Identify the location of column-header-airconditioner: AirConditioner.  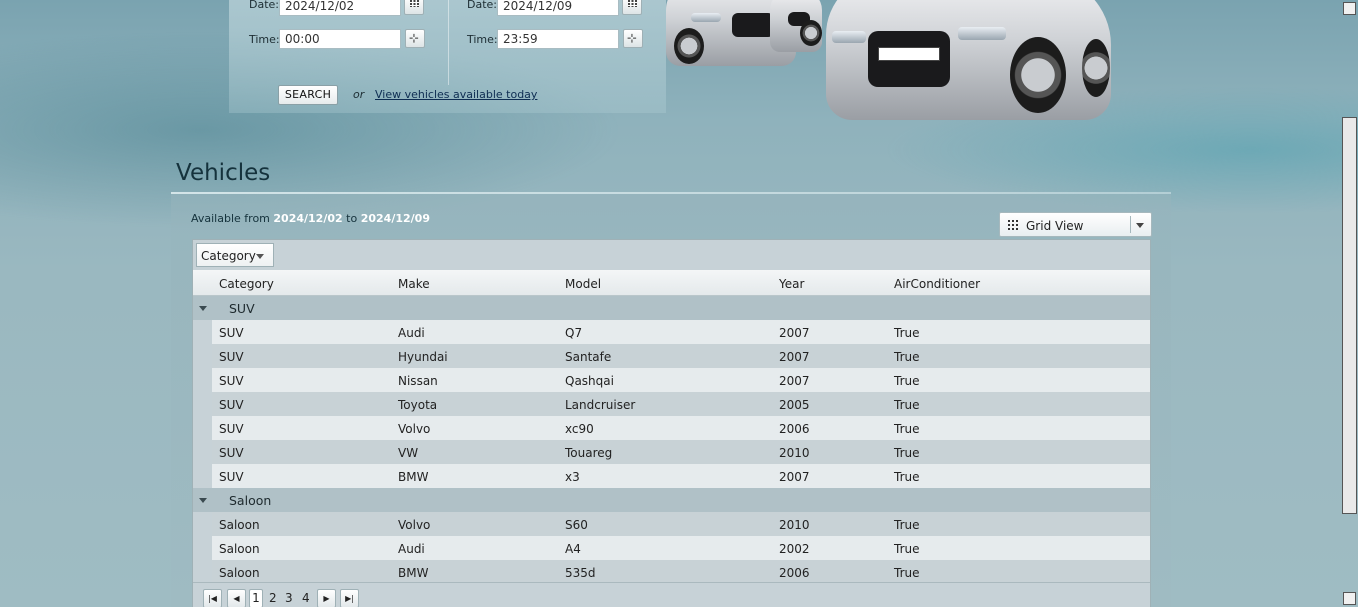
(937, 284).